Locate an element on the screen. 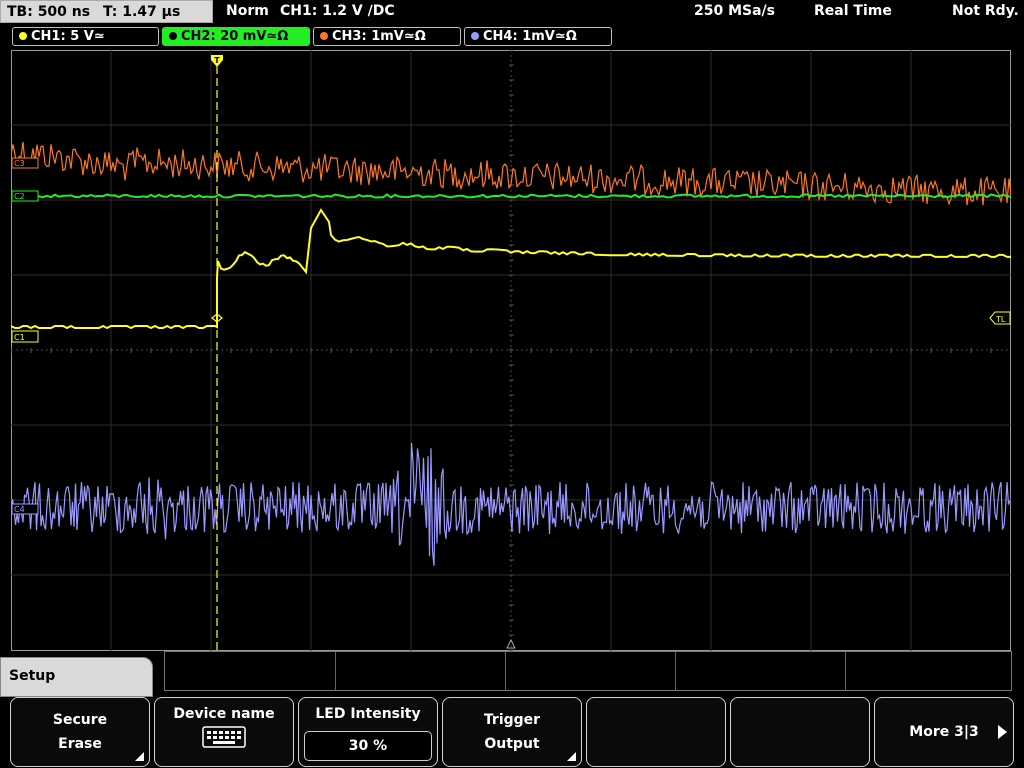 The width and height of the screenshot is (1024, 768). channel-2-label: CH2: 20 mV≃Ω is located at coordinates (235, 36).